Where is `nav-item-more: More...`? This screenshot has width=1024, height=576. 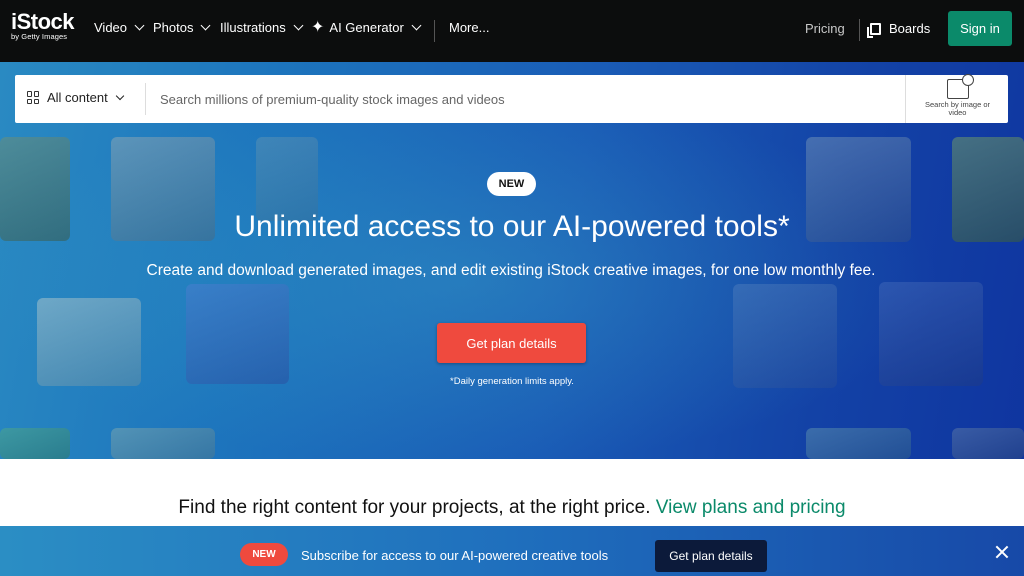 nav-item-more: More... is located at coordinates (469, 27).